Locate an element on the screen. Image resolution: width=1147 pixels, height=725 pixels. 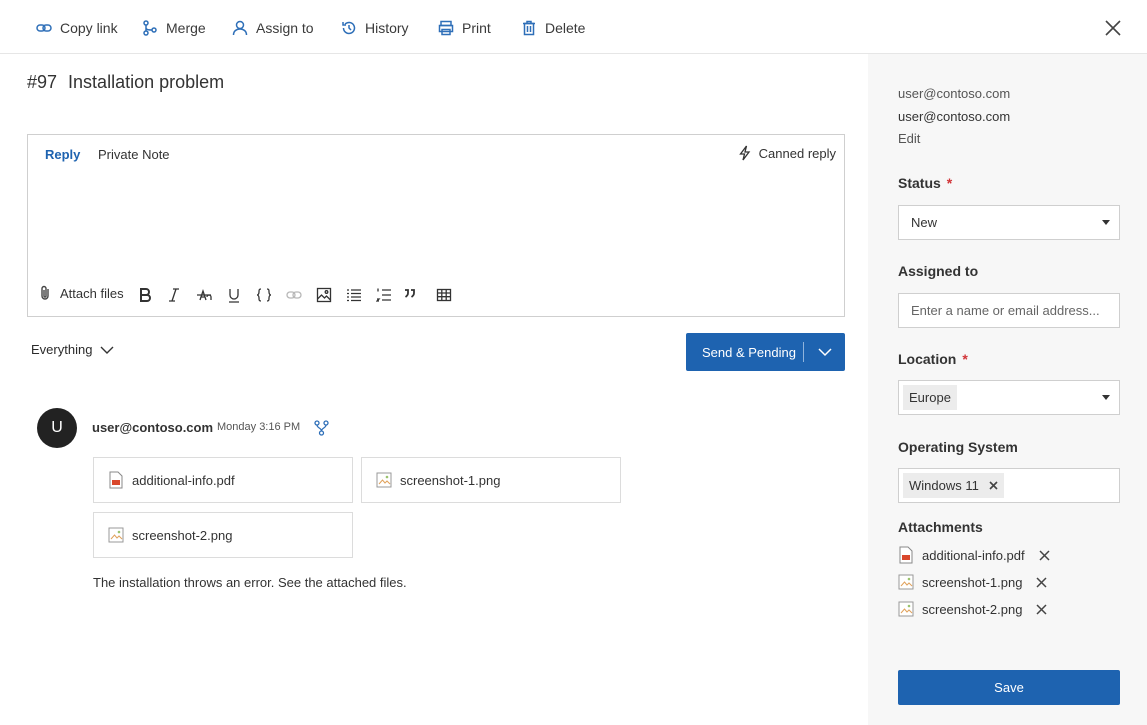
location-chip: Europe is located at coordinates (930, 397).